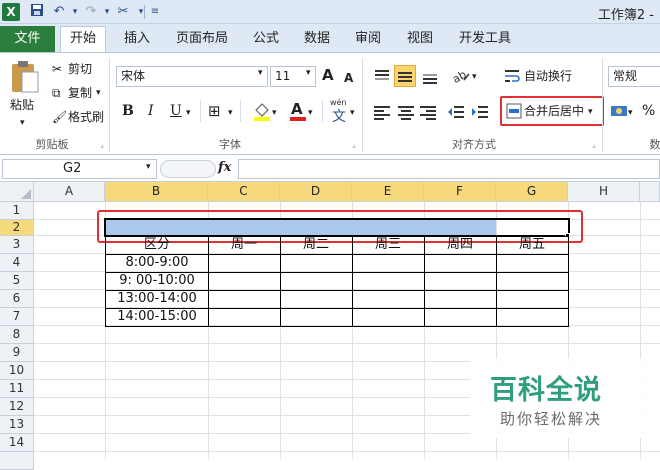  I want to click on align-top-icon, so click(382, 76).